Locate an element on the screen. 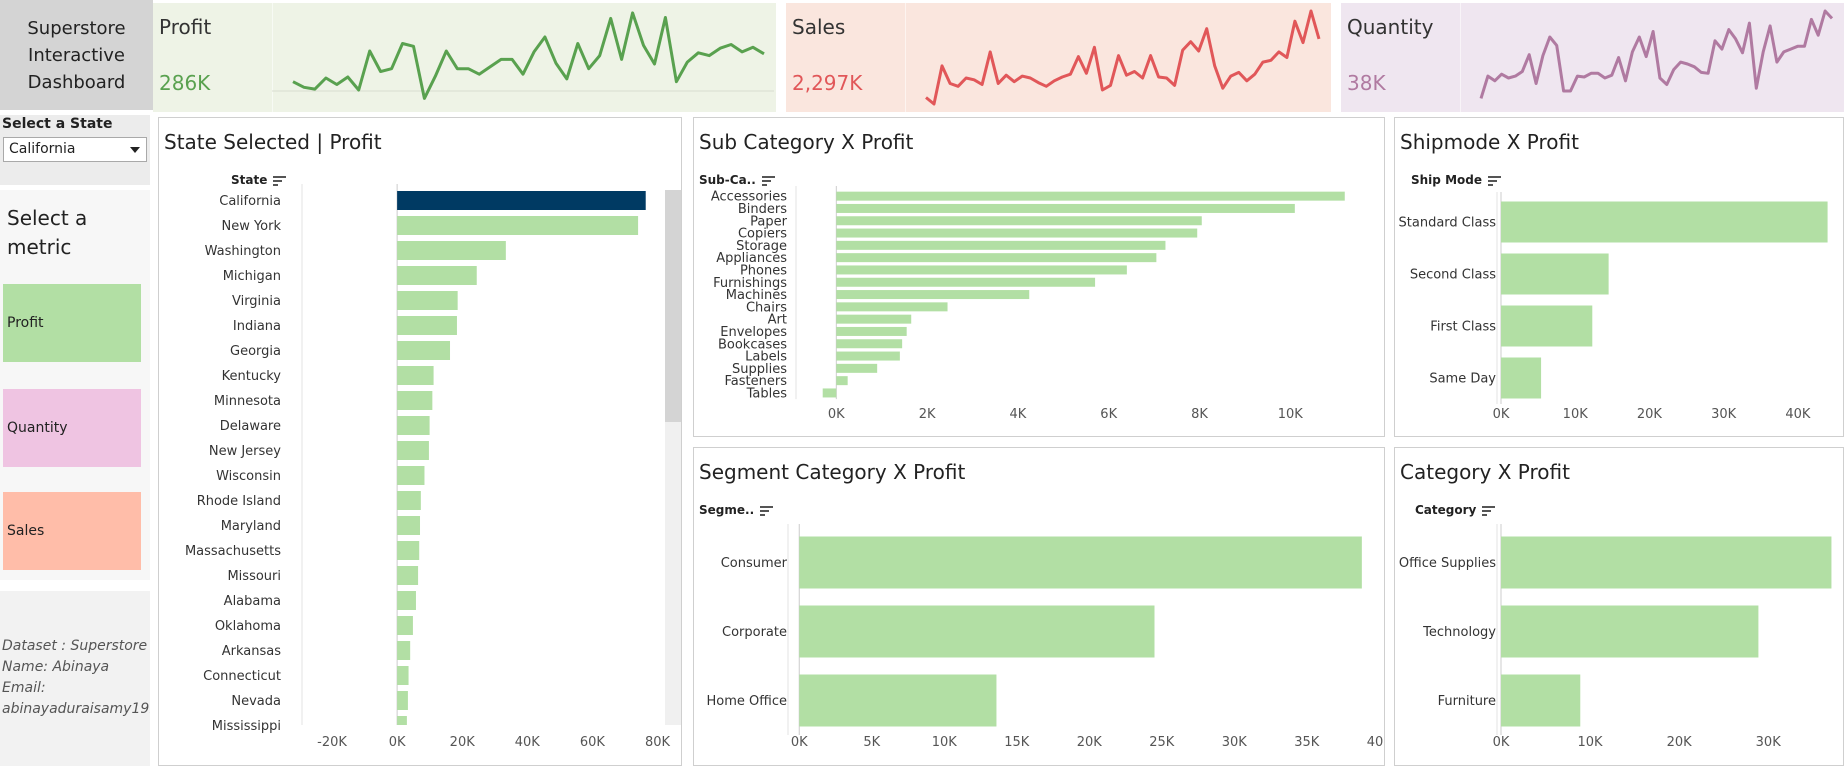  bar-binders is located at coordinates (1065, 208).